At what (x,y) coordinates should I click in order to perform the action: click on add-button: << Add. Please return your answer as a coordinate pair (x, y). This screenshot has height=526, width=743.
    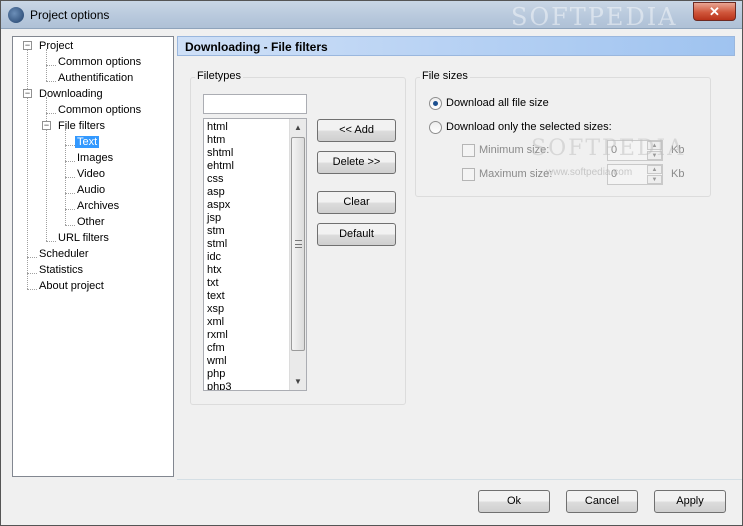
    Looking at the image, I should click on (356, 130).